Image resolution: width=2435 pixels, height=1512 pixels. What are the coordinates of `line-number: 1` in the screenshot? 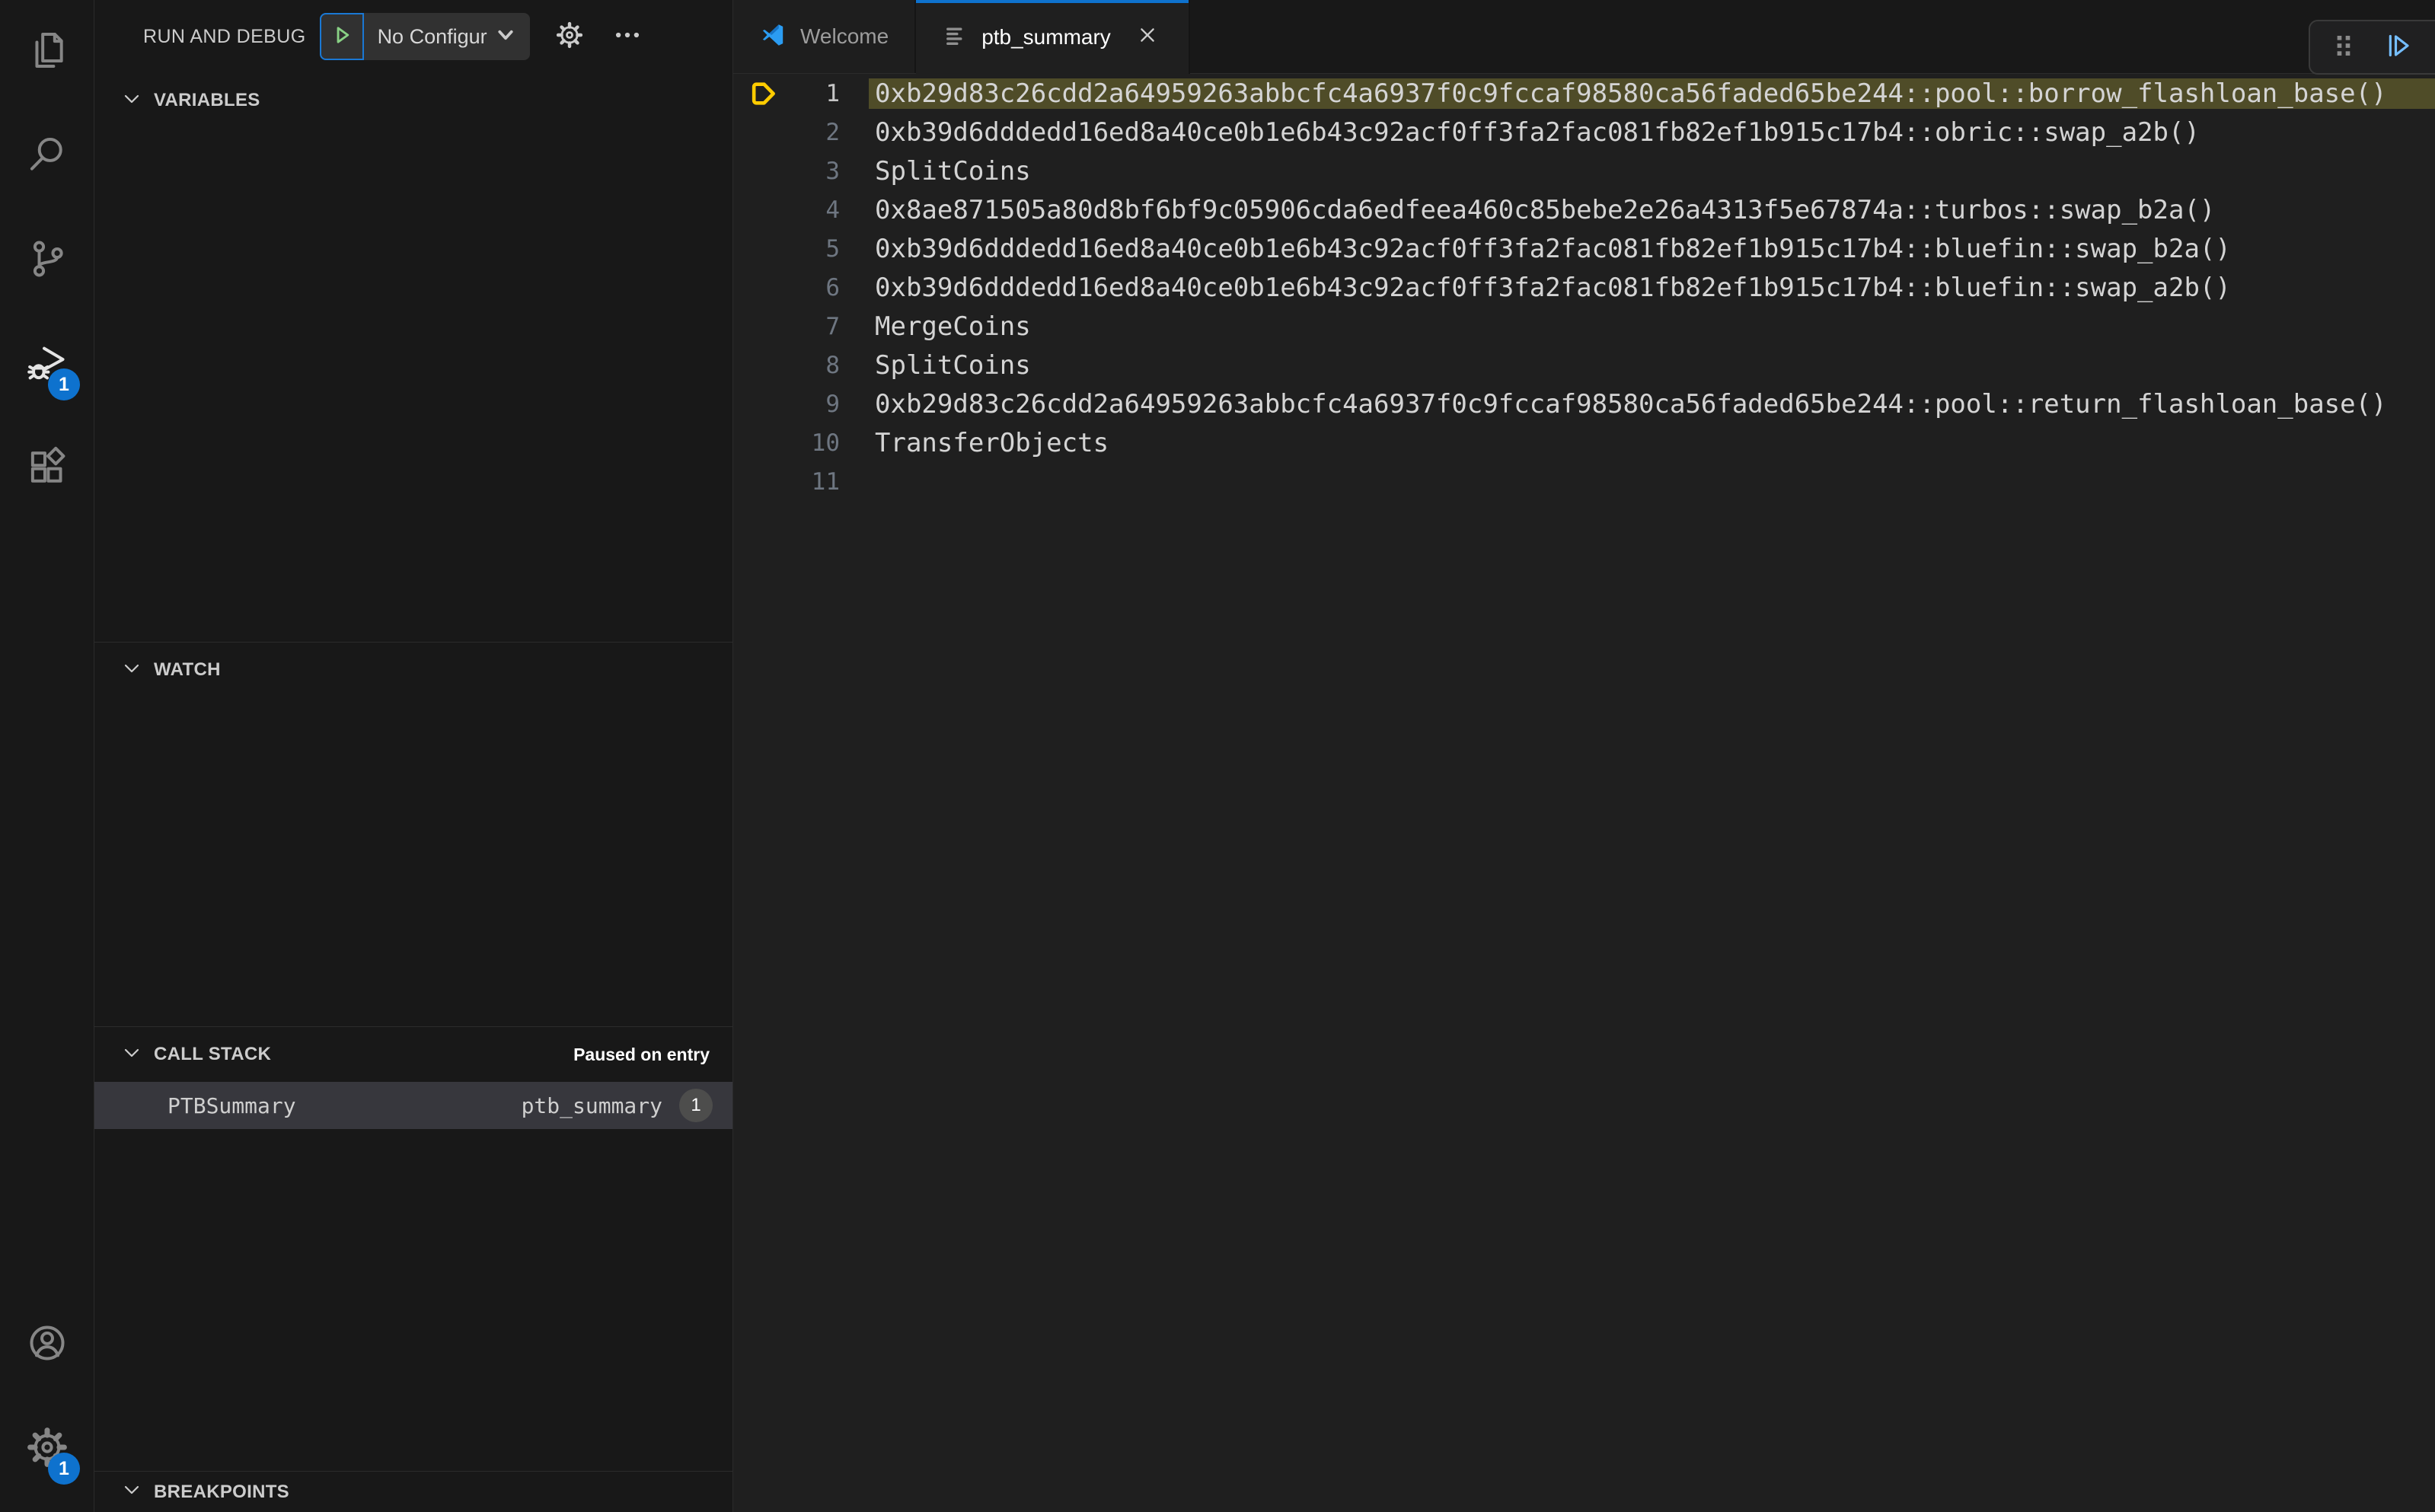 It's located at (832, 93).